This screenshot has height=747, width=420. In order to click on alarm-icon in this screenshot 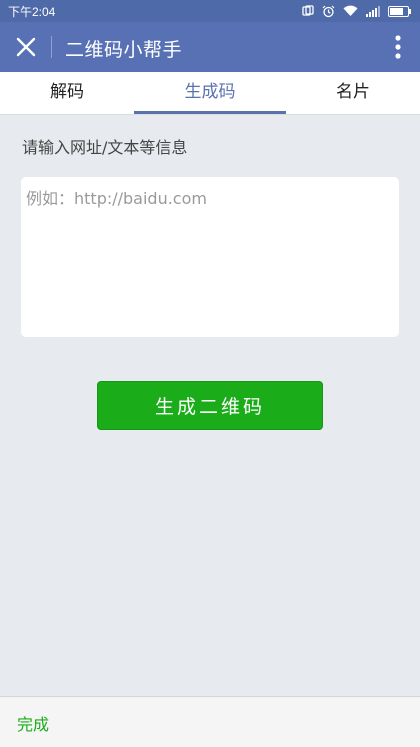, I will do `click(328, 11)`.